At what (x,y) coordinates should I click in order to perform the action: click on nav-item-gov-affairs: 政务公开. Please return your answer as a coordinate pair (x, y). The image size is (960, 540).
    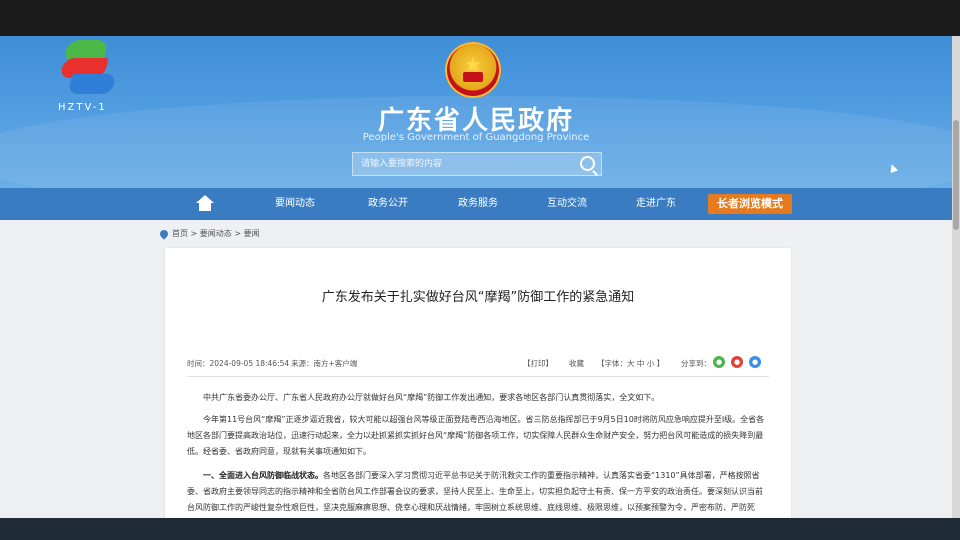
    Looking at the image, I should click on (388, 204).